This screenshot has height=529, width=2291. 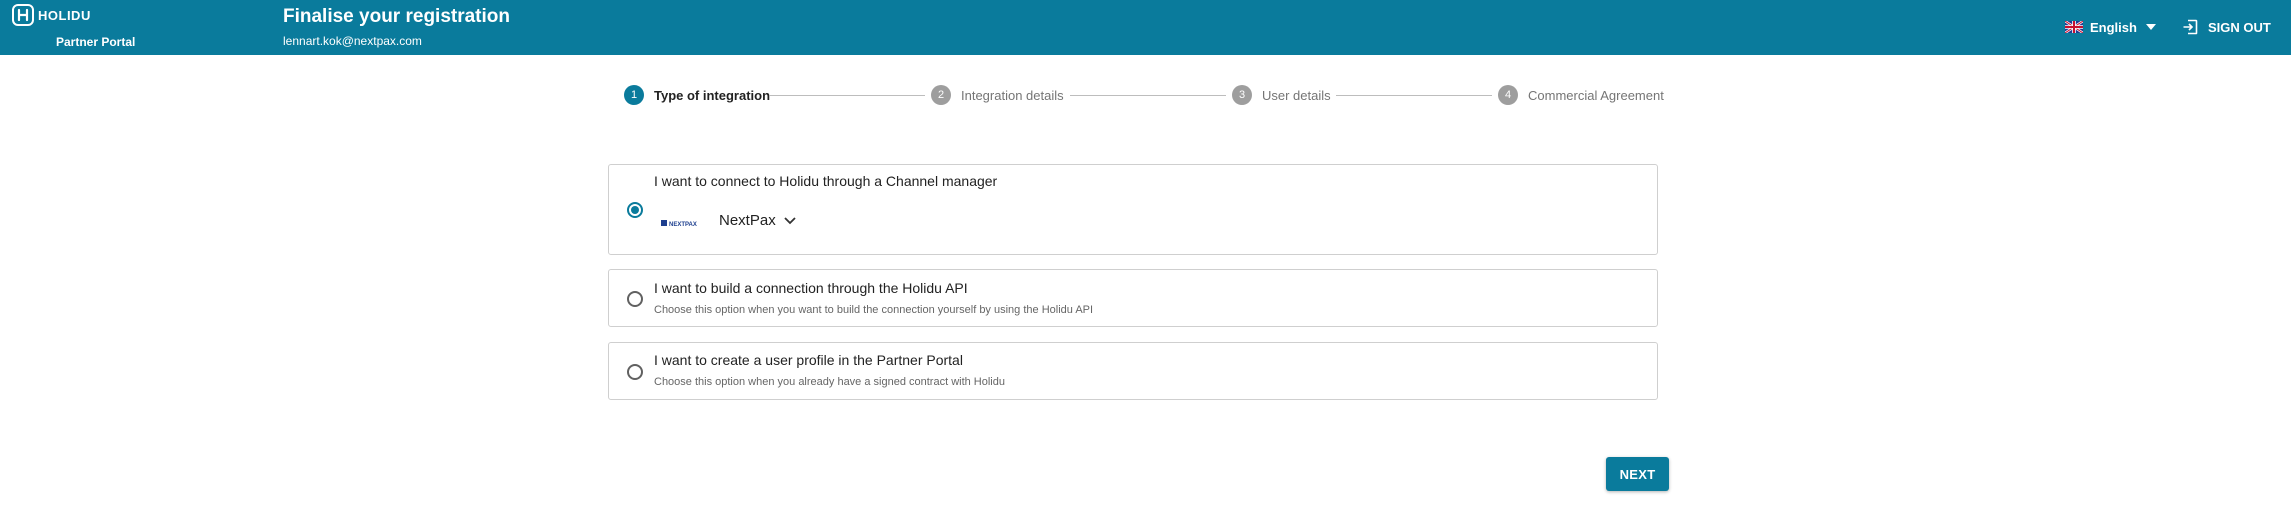 I want to click on brand: HOLIDU Partner Portal, so click(x=87, y=28).